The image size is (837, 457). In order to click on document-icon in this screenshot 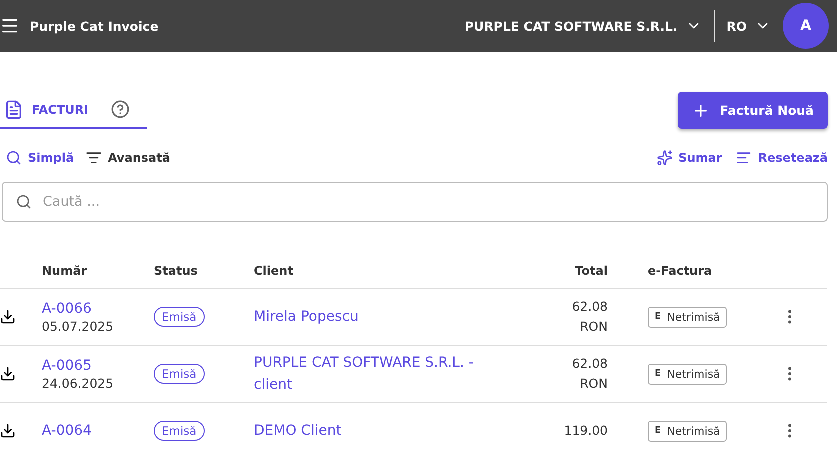, I will do `click(14, 110)`.